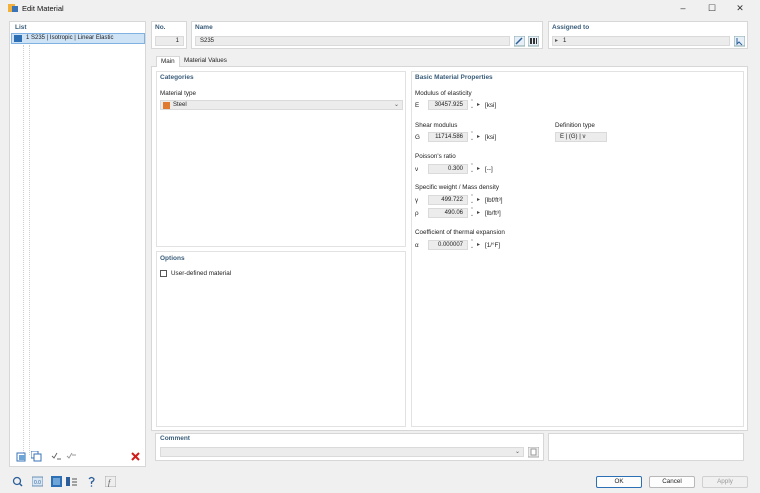  What do you see at coordinates (641, 41) in the screenshot?
I see `assigned-field: 1` at bounding box center [641, 41].